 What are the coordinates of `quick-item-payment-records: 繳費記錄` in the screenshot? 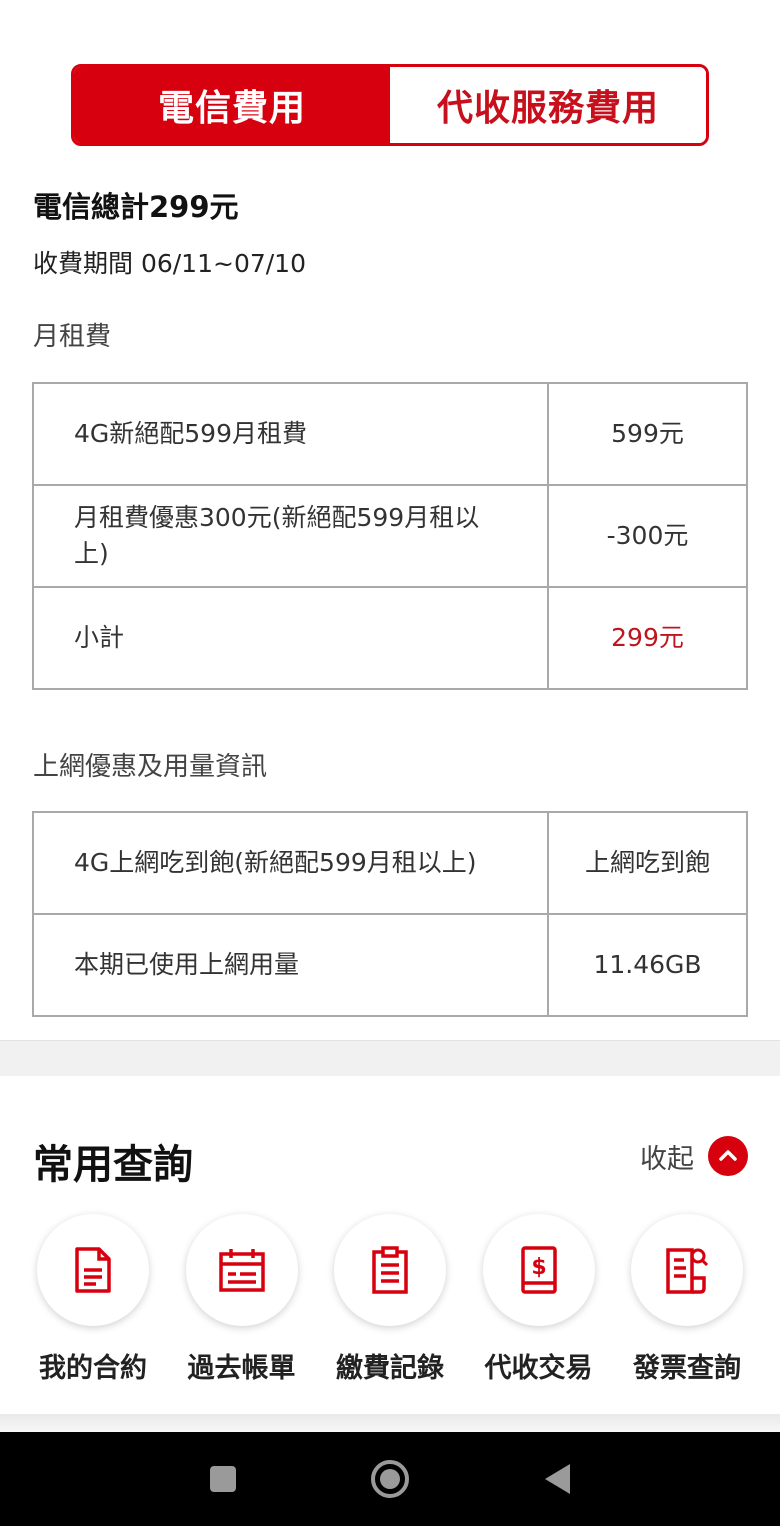 It's located at (390, 1299).